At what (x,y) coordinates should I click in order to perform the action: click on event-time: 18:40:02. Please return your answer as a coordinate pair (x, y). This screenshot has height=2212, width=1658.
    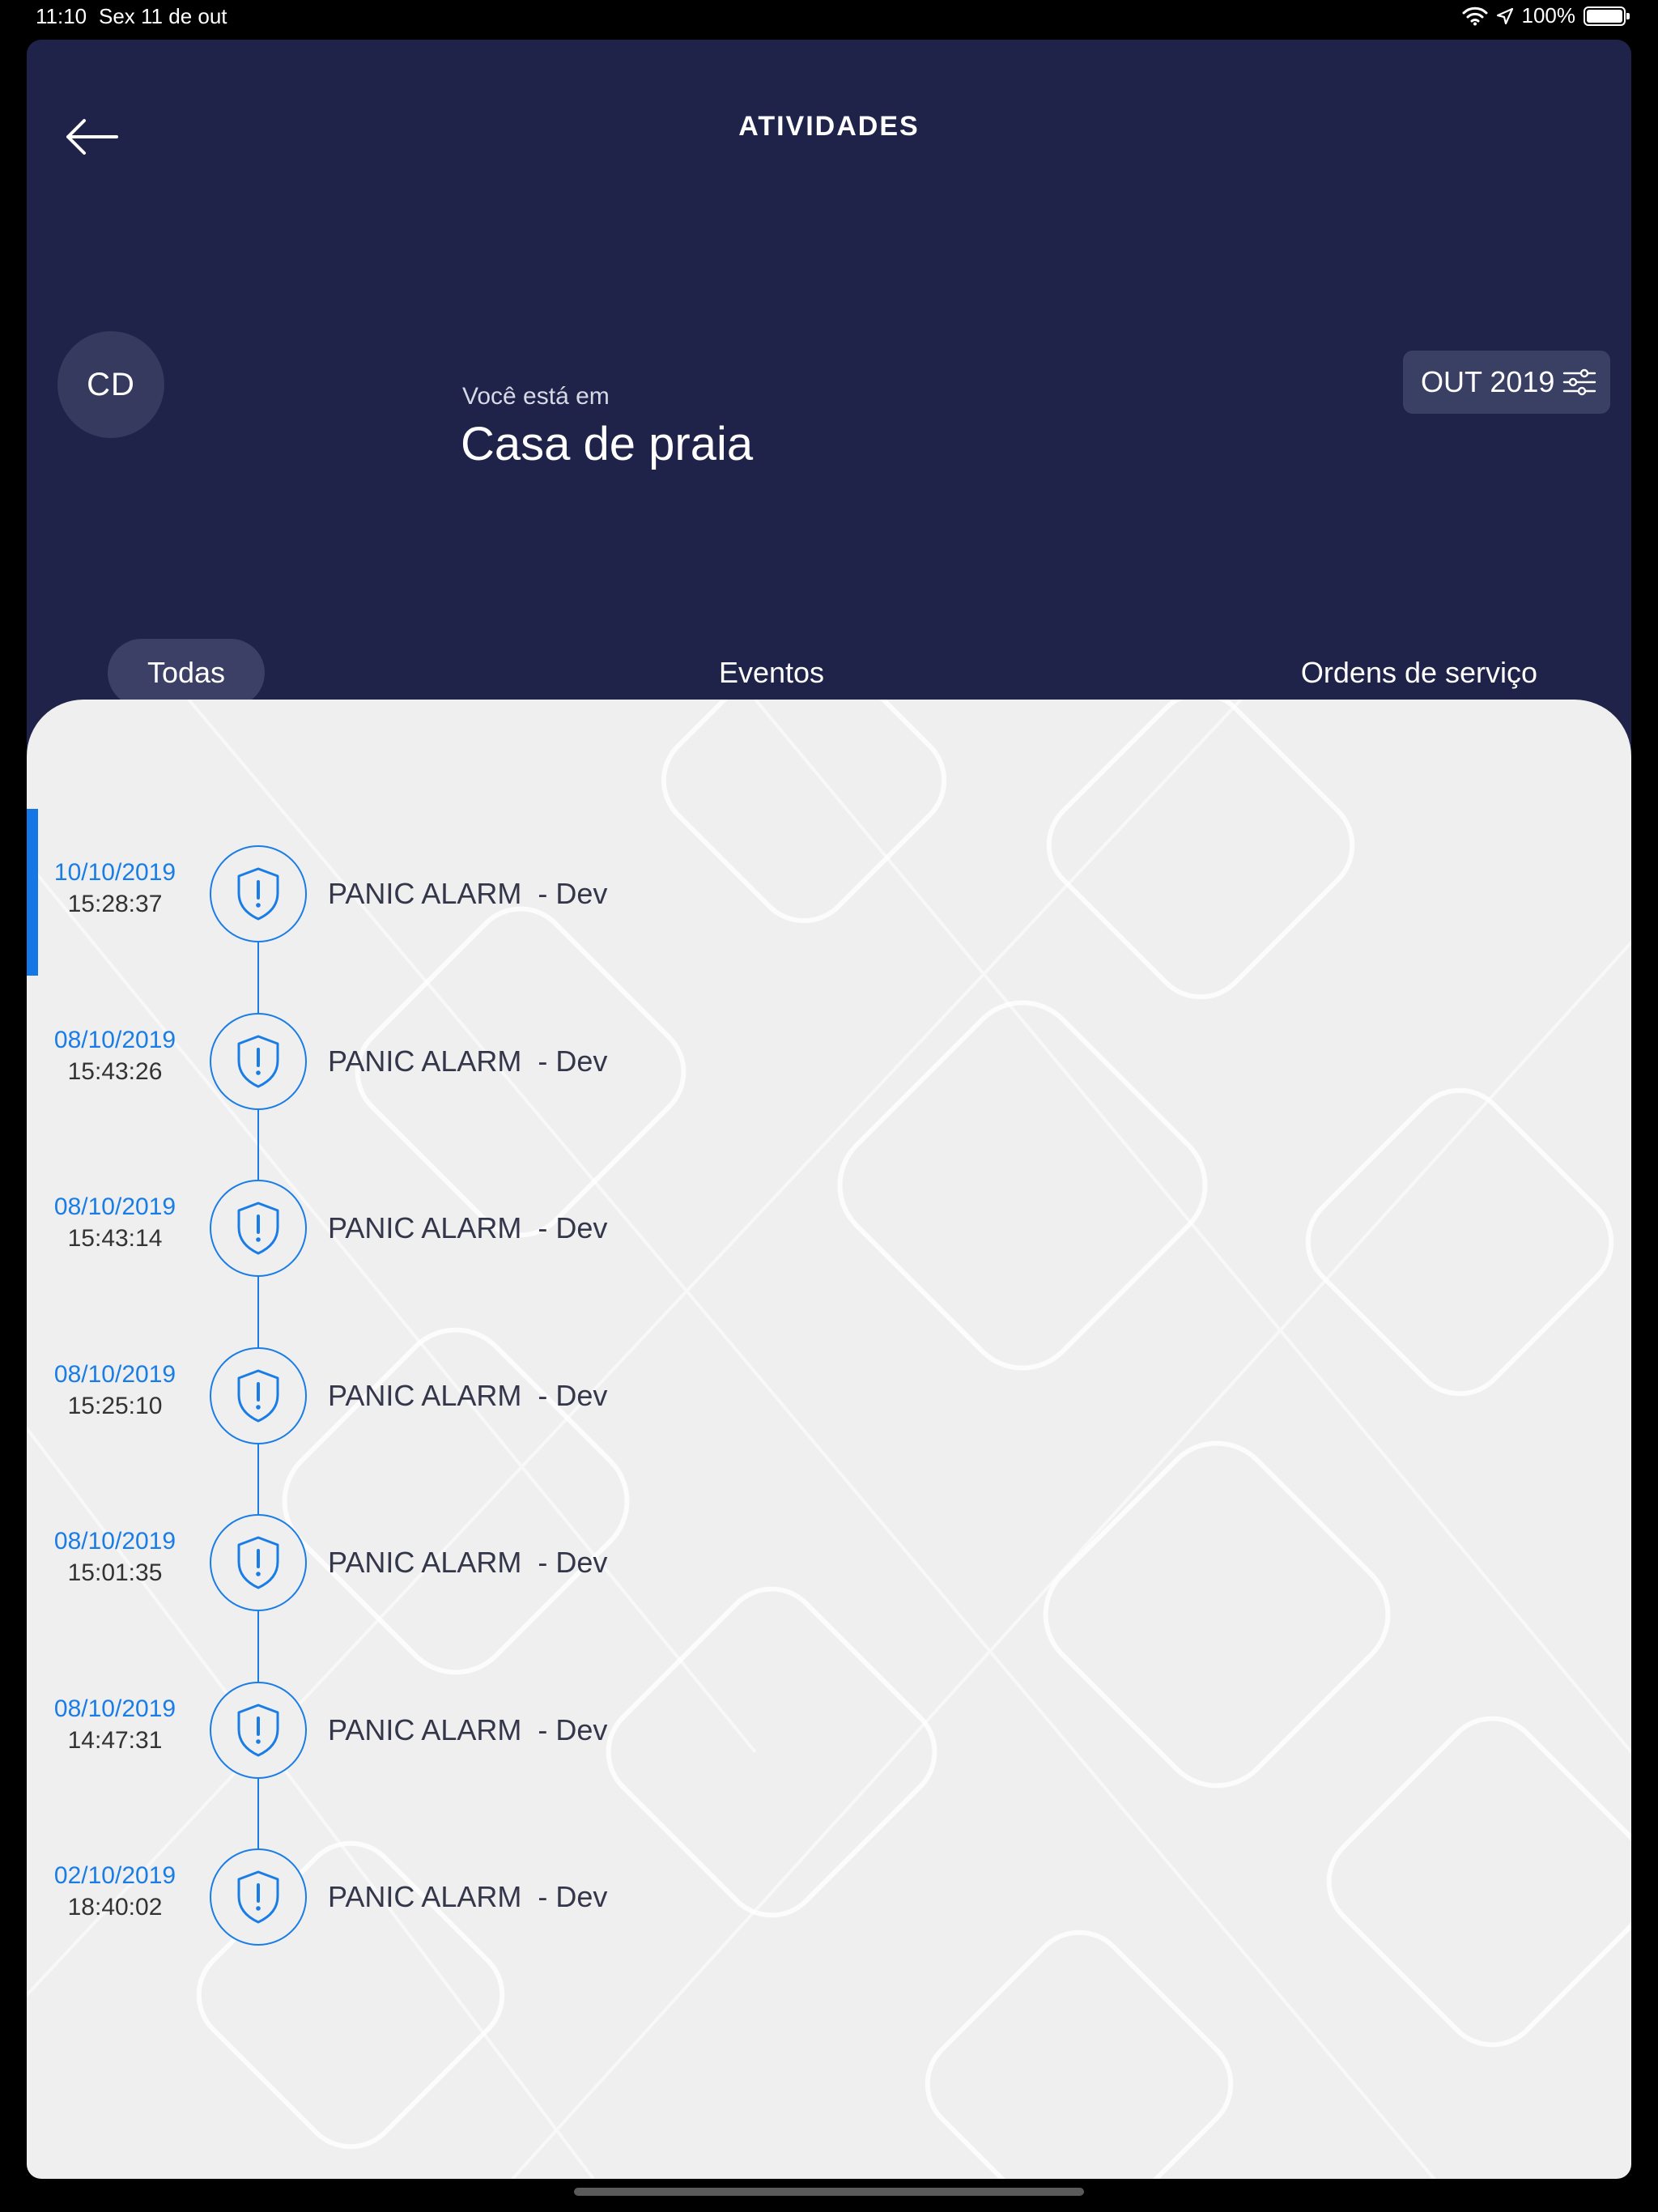
    Looking at the image, I should click on (115, 1908).